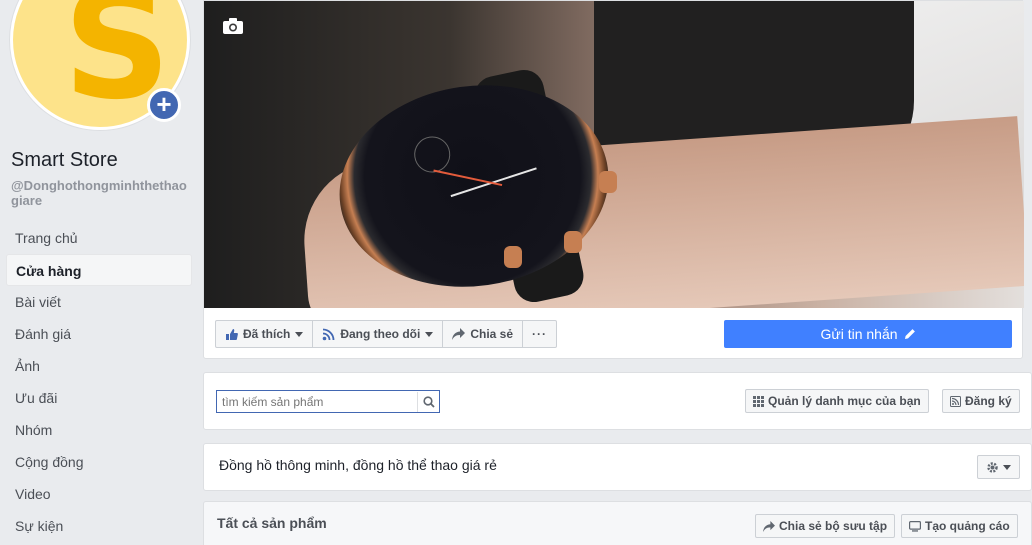 This screenshot has height=545, width=1032. I want to click on create-ad-button: Tạo quảng cáo, so click(959, 526).